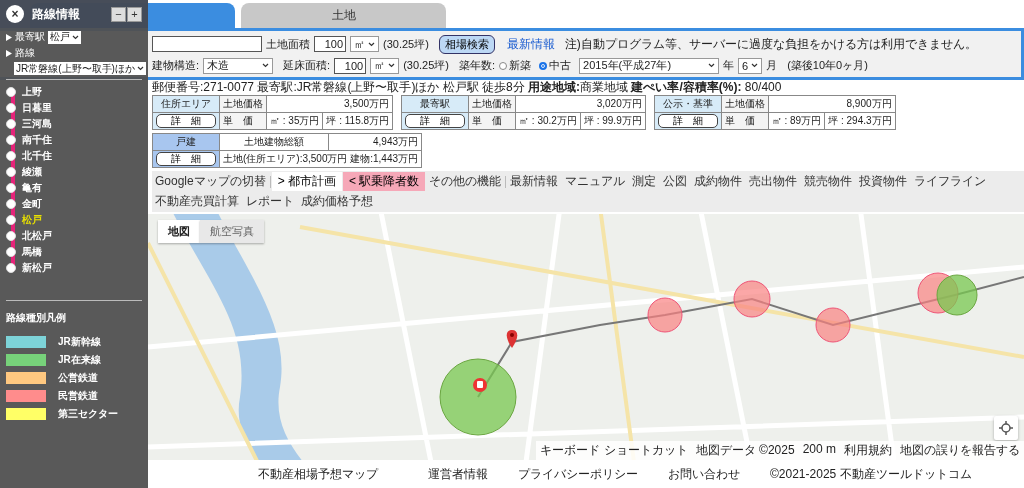  I want to click on footer-title: 不動産相場予想マップ, so click(318, 474).